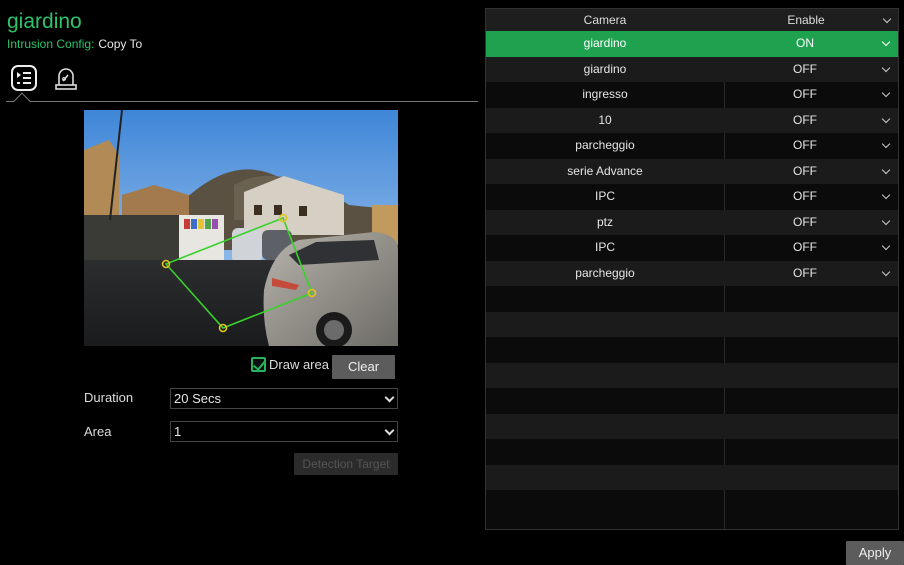 This screenshot has height=565, width=904. Describe the element at coordinates (299, 364) in the screenshot. I see `draw-area-label: Draw area` at that location.